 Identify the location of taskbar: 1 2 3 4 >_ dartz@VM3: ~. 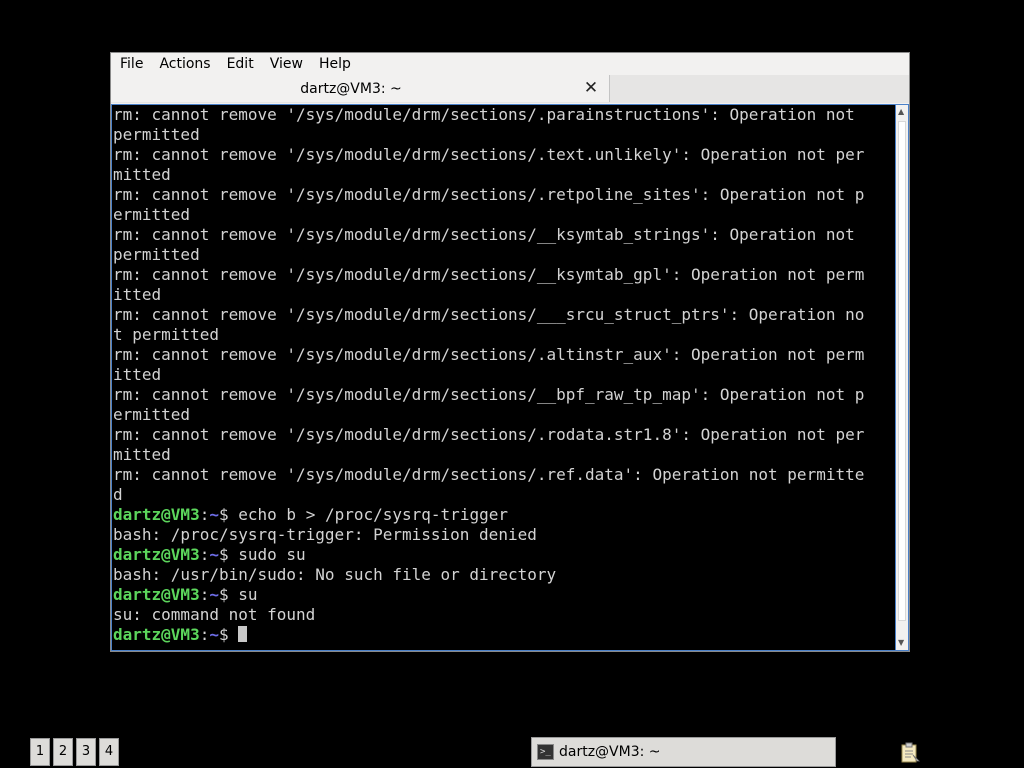
(512, 752).